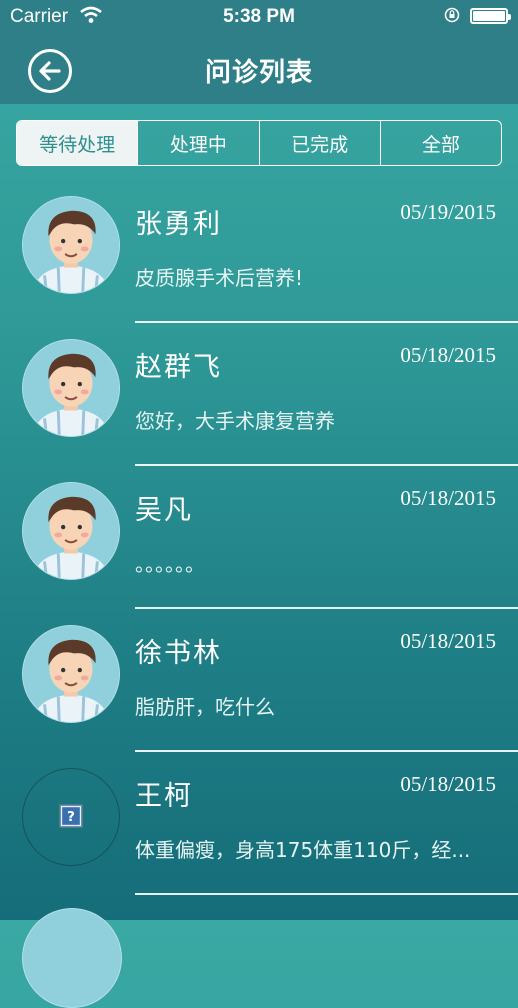 This screenshot has width=518, height=1008. I want to click on tab-completed: 已完成, so click(319, 143).